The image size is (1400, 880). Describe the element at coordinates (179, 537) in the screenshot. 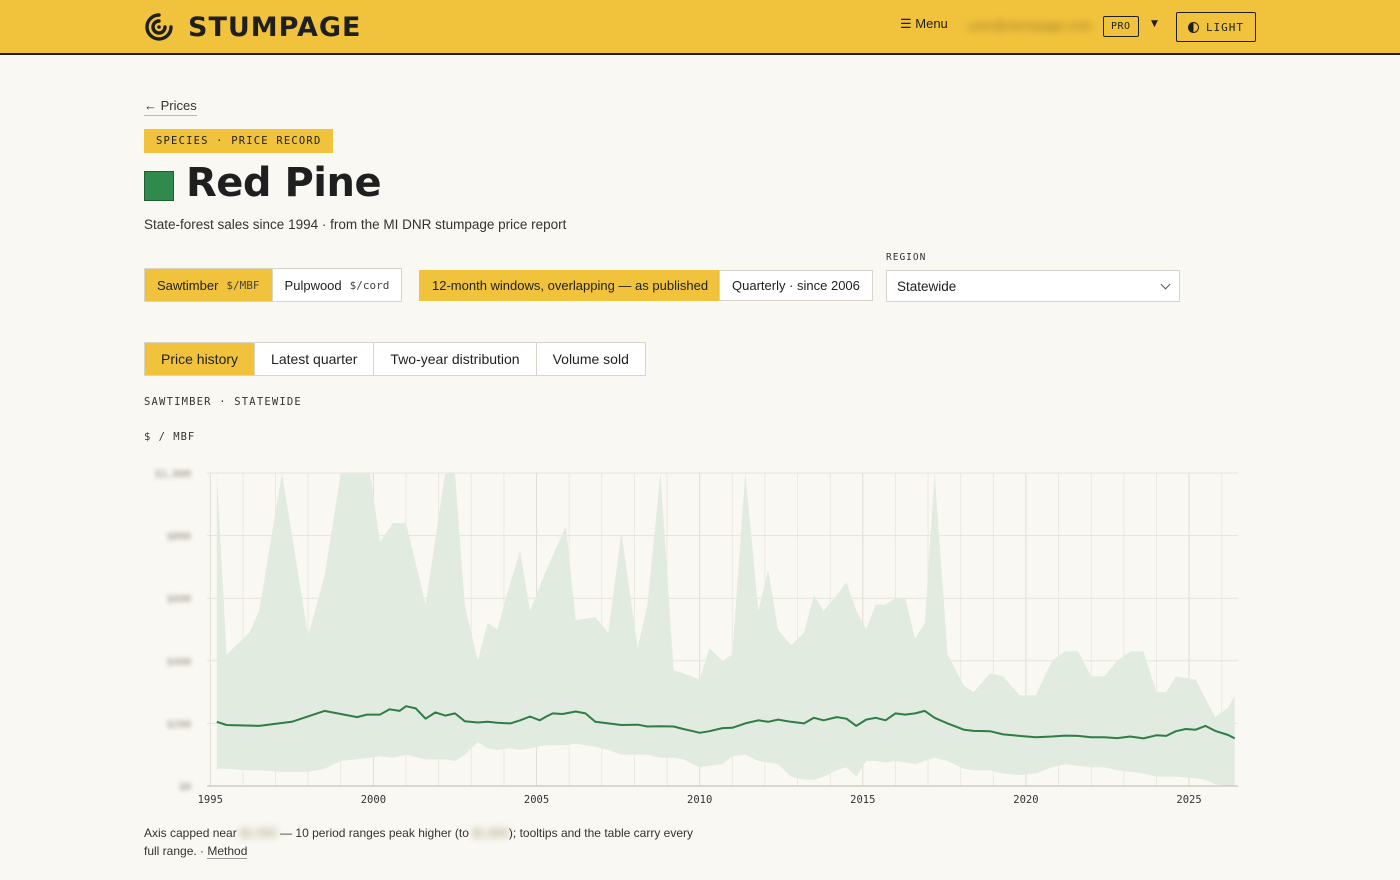

I see `y-tick-label: $800` at that location.